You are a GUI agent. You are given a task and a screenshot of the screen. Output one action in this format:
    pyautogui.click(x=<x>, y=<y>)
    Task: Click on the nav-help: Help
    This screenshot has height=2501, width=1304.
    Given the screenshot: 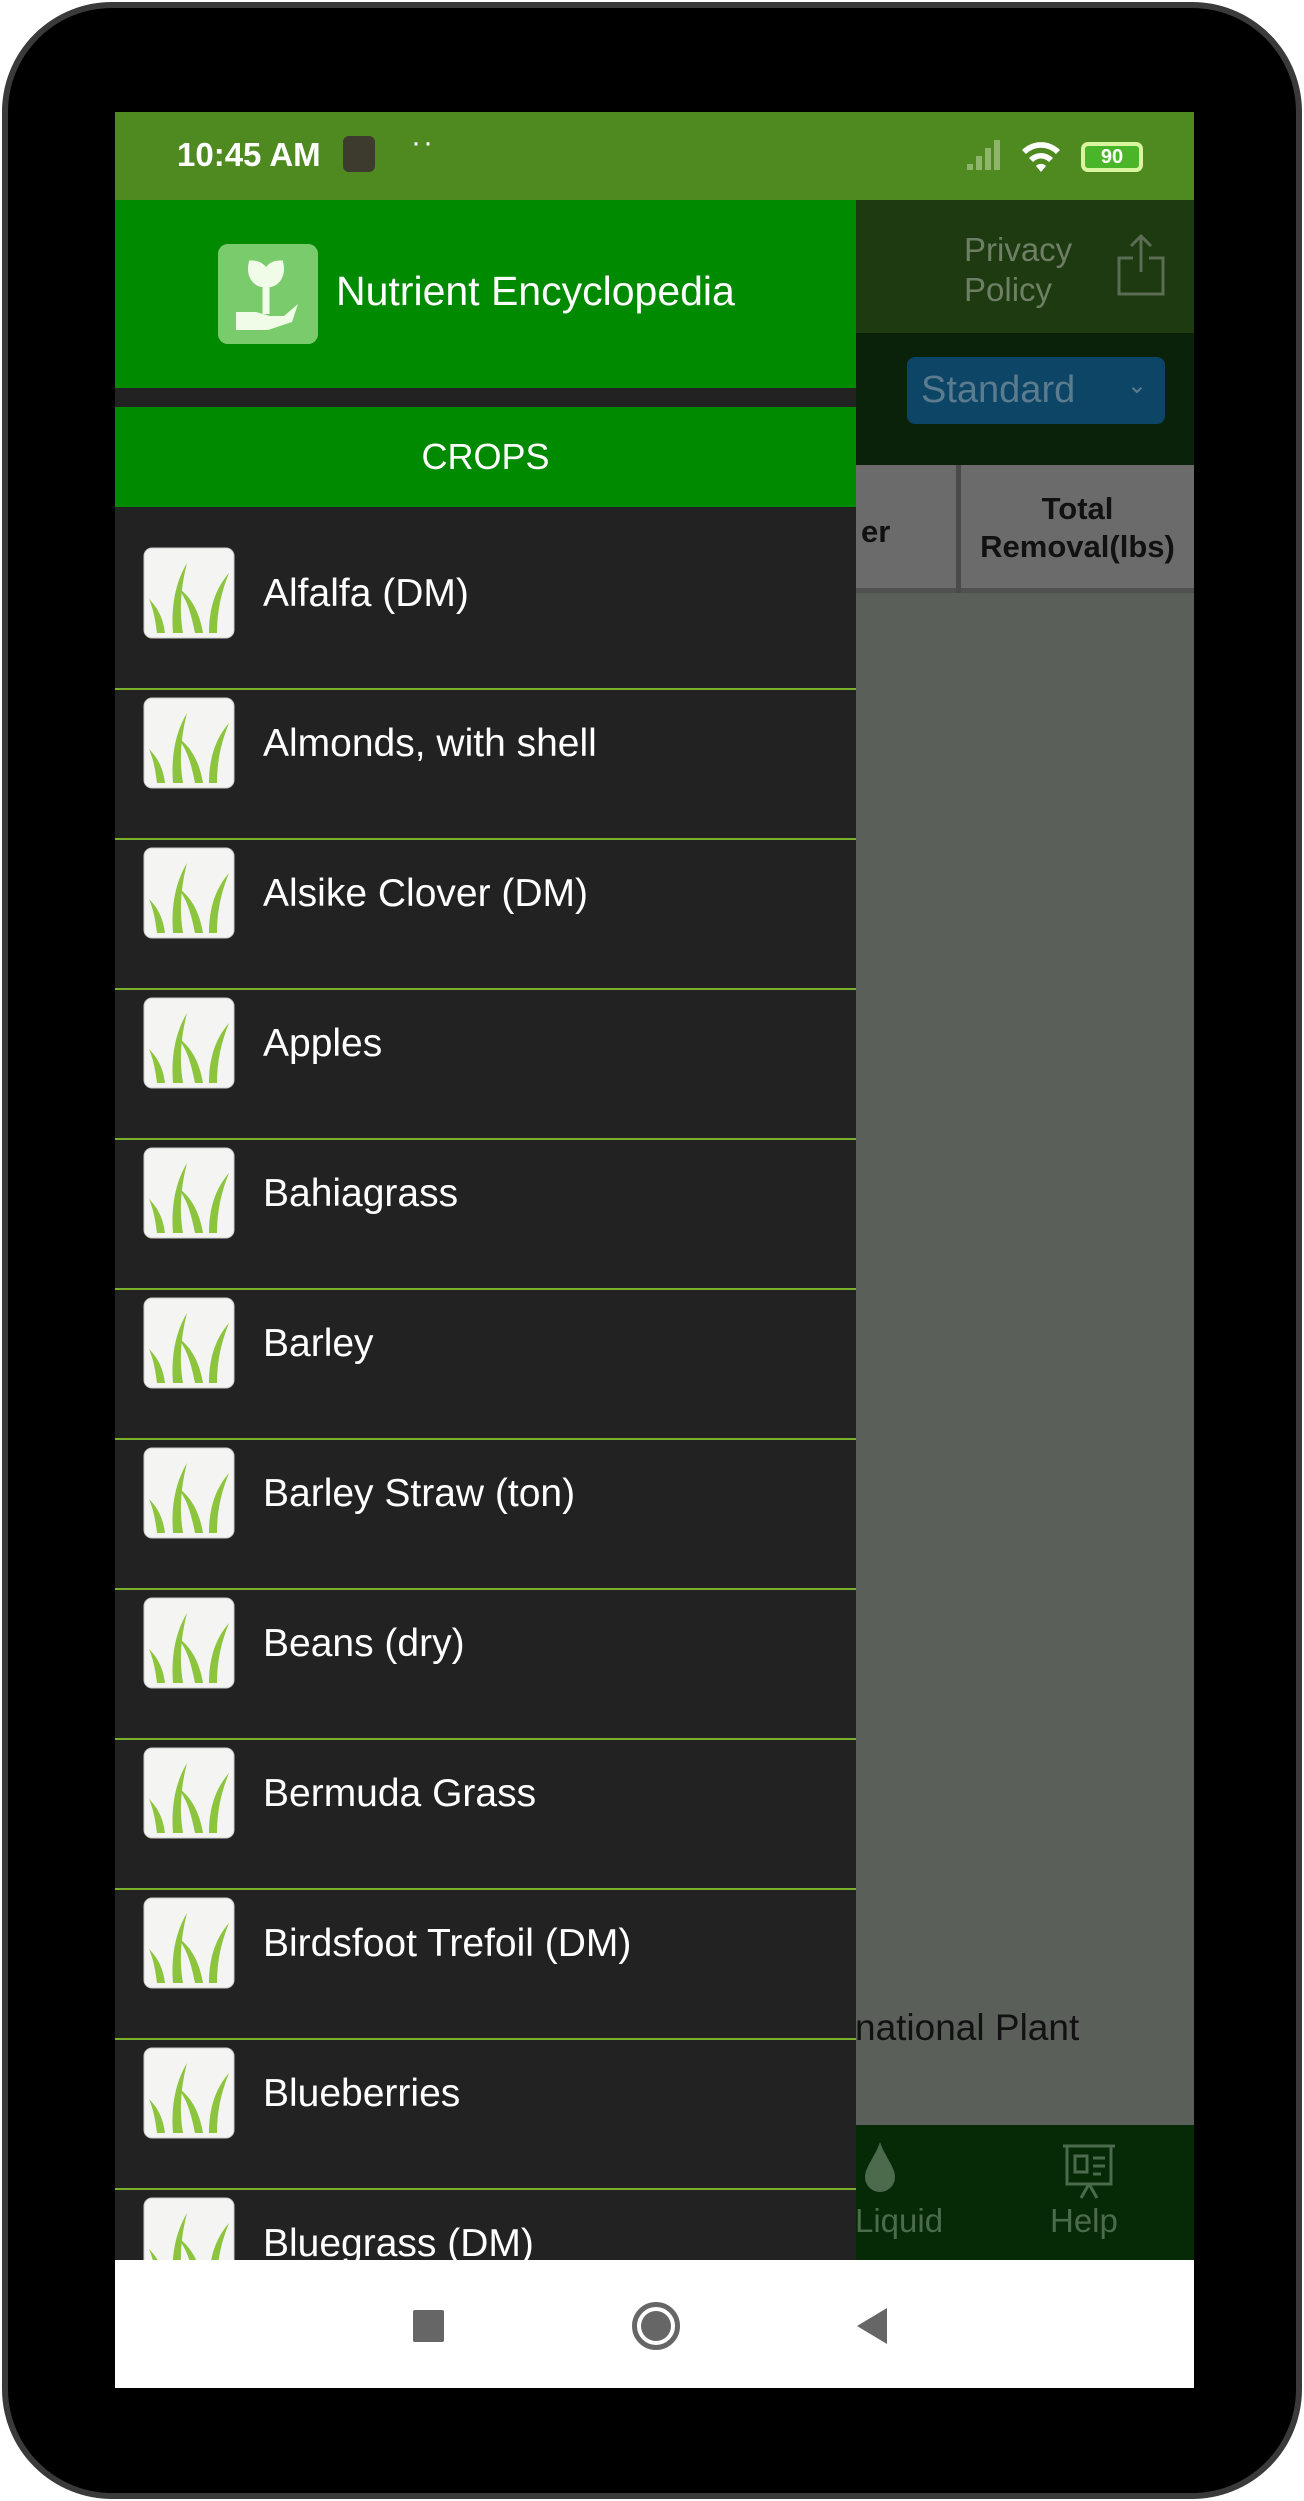 What is the action you would take?
    pyautogui.click(x=1084, y=2221)
    